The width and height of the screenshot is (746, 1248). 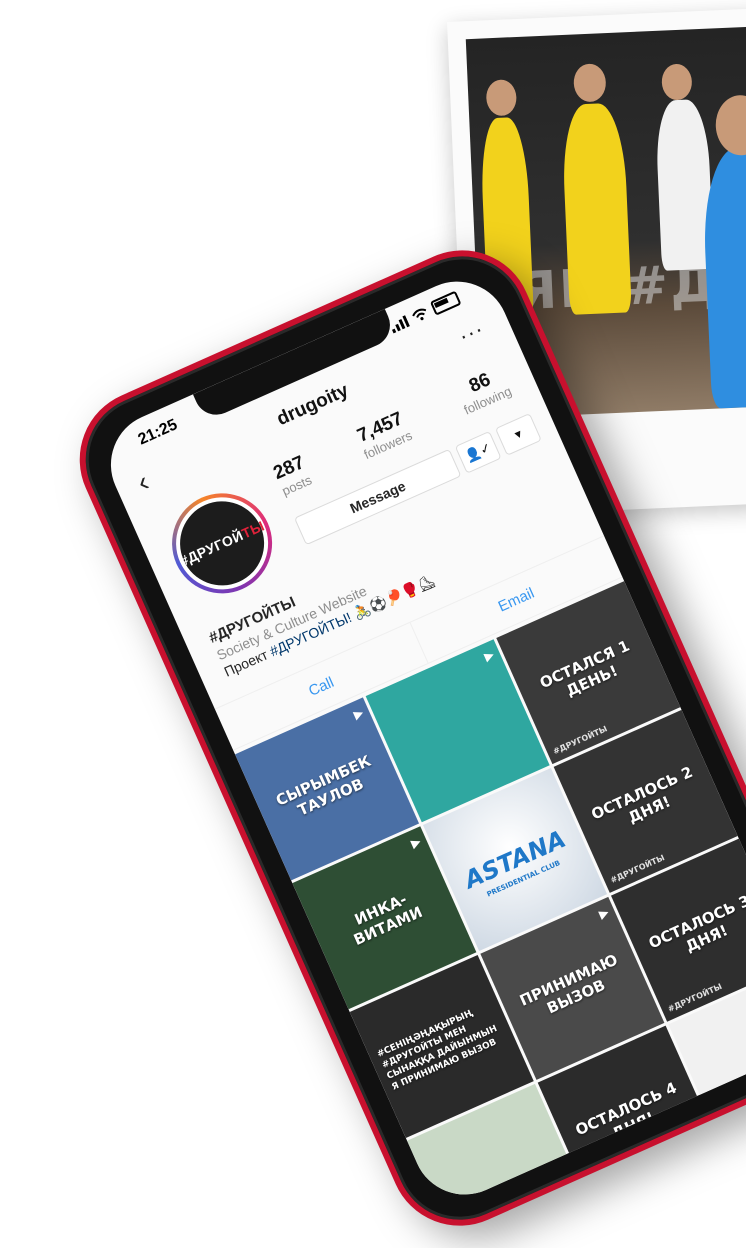 What do you see at coordinates (630, 1117) in the screenshot?
I see `post-caption: ОСТАЛОСЬ 4 ДНЯ!` at bounding box center [630, 1117].